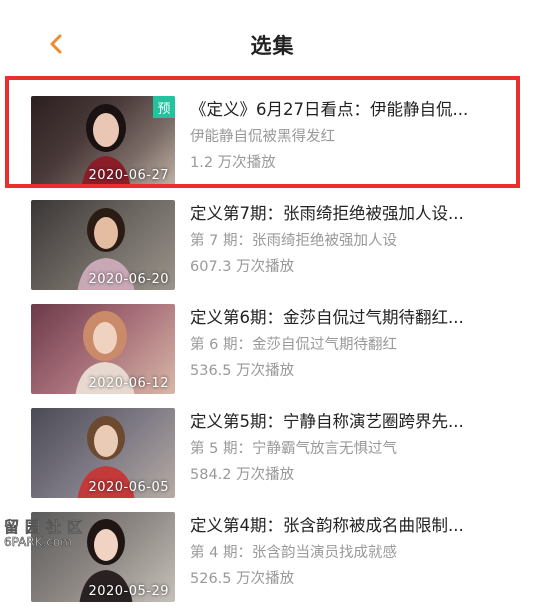 The width and height of the screenshot is (545, 614). What do you see at coordinates (128, 487) in the screenshot?
I see `episode-date: 2020-06-05` at bounding box center [128, 487].